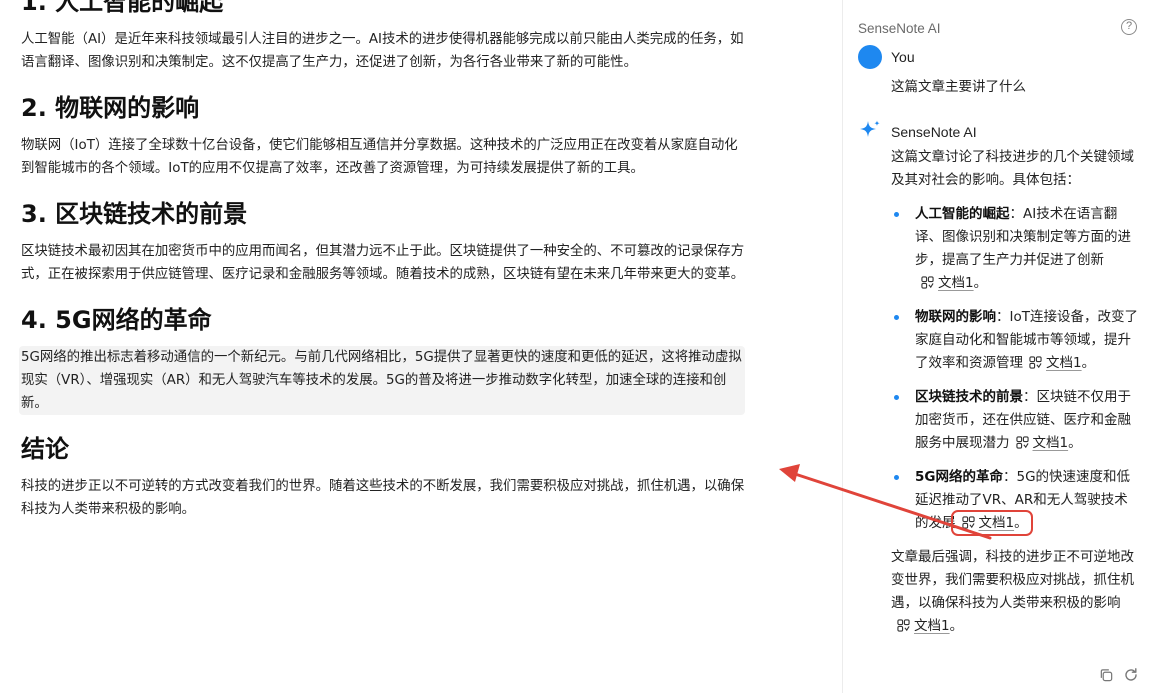 This screenshot has height=693, width=1151. Describe the element at coordinates (934, 132) in the screenshot. I see `ai-name: SenseNote AI` at that location.